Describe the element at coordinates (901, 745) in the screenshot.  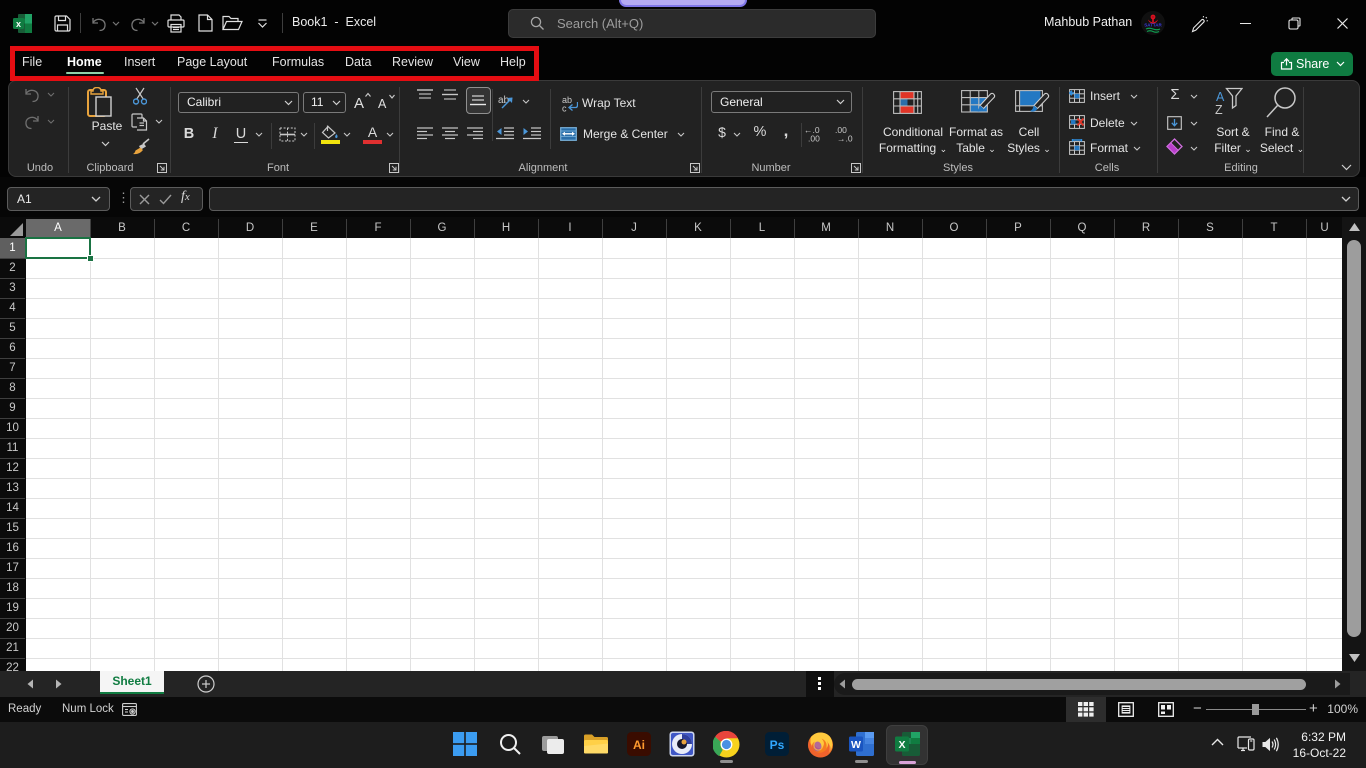
I see `svg-text: X` at that location.